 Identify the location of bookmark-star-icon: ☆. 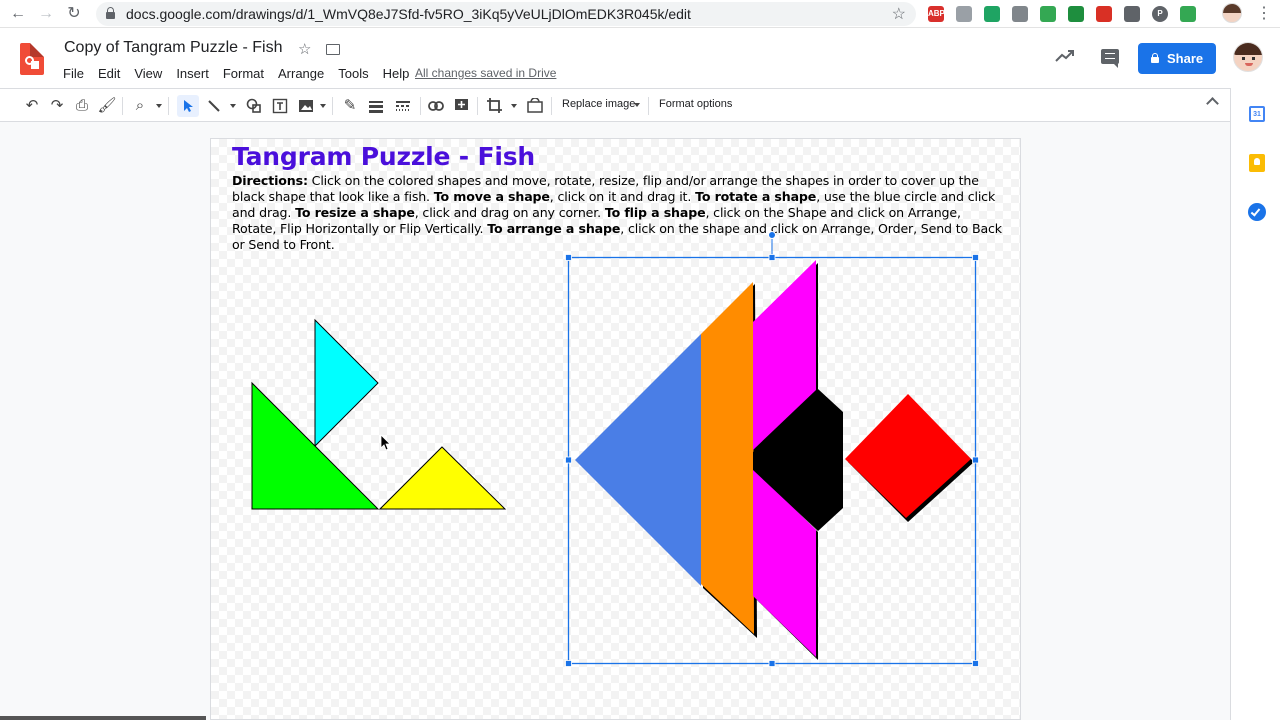
(899, 14).